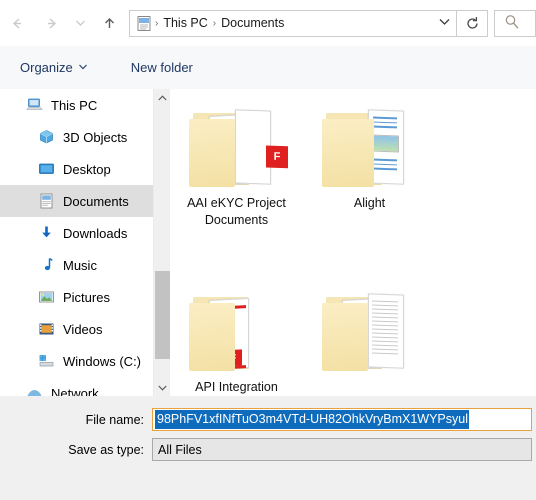  Describe the element at coordinates (46, 169) in the screenshot. I see `desktop-icon` at that location.